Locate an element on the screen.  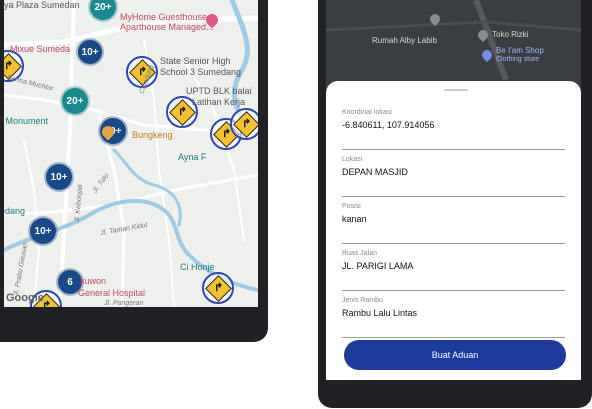
map-label-shop: Be I'am Shop is located at coordinates (520, 50).